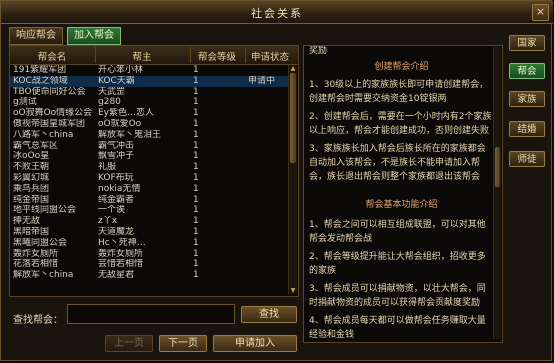 The image size is (554, 363). I want to click on table-row: 霸气总军区 霸气冲击 1, so click(149, 146).